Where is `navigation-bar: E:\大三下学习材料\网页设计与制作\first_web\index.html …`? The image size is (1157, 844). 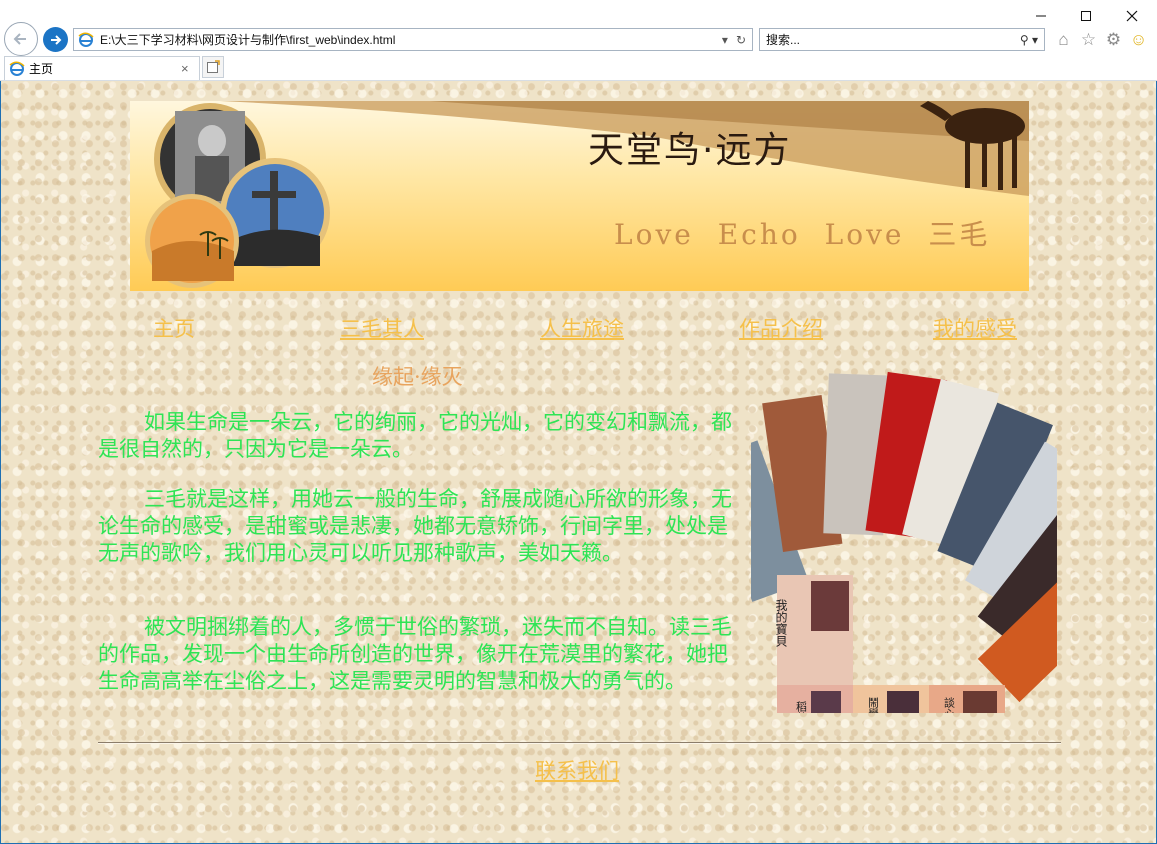 navigation-bar: E:\大三下学习材料\网页设计与制作\first_web\index.html … is located at coordinates (578, 40).